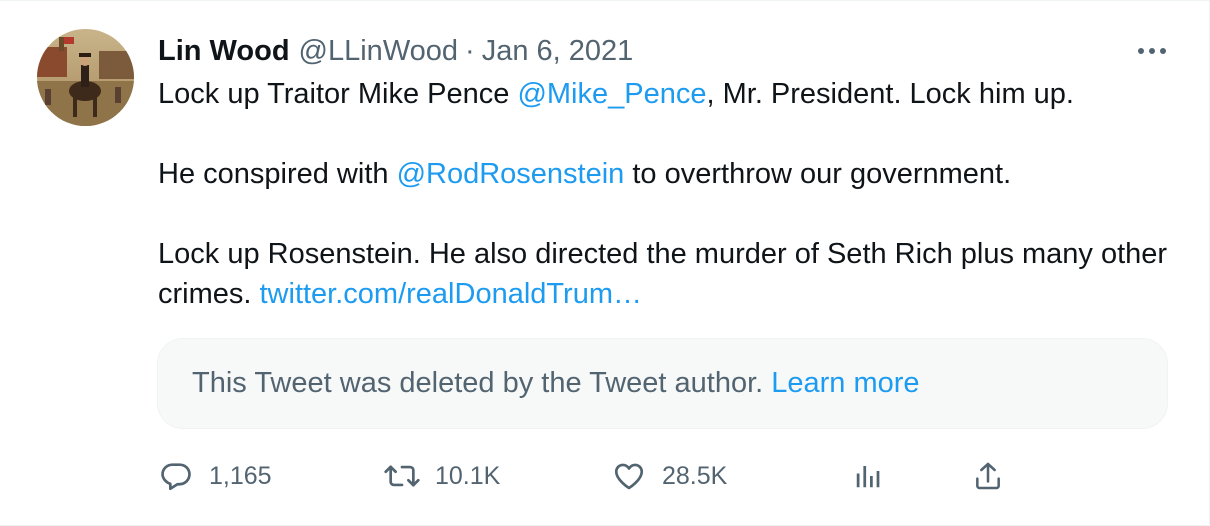 The image size is (1210, 526). What do you see at coordinates (695, 475) in the screenshot?
I see `like-count: 28.5K` at bounding box center [695, 475].